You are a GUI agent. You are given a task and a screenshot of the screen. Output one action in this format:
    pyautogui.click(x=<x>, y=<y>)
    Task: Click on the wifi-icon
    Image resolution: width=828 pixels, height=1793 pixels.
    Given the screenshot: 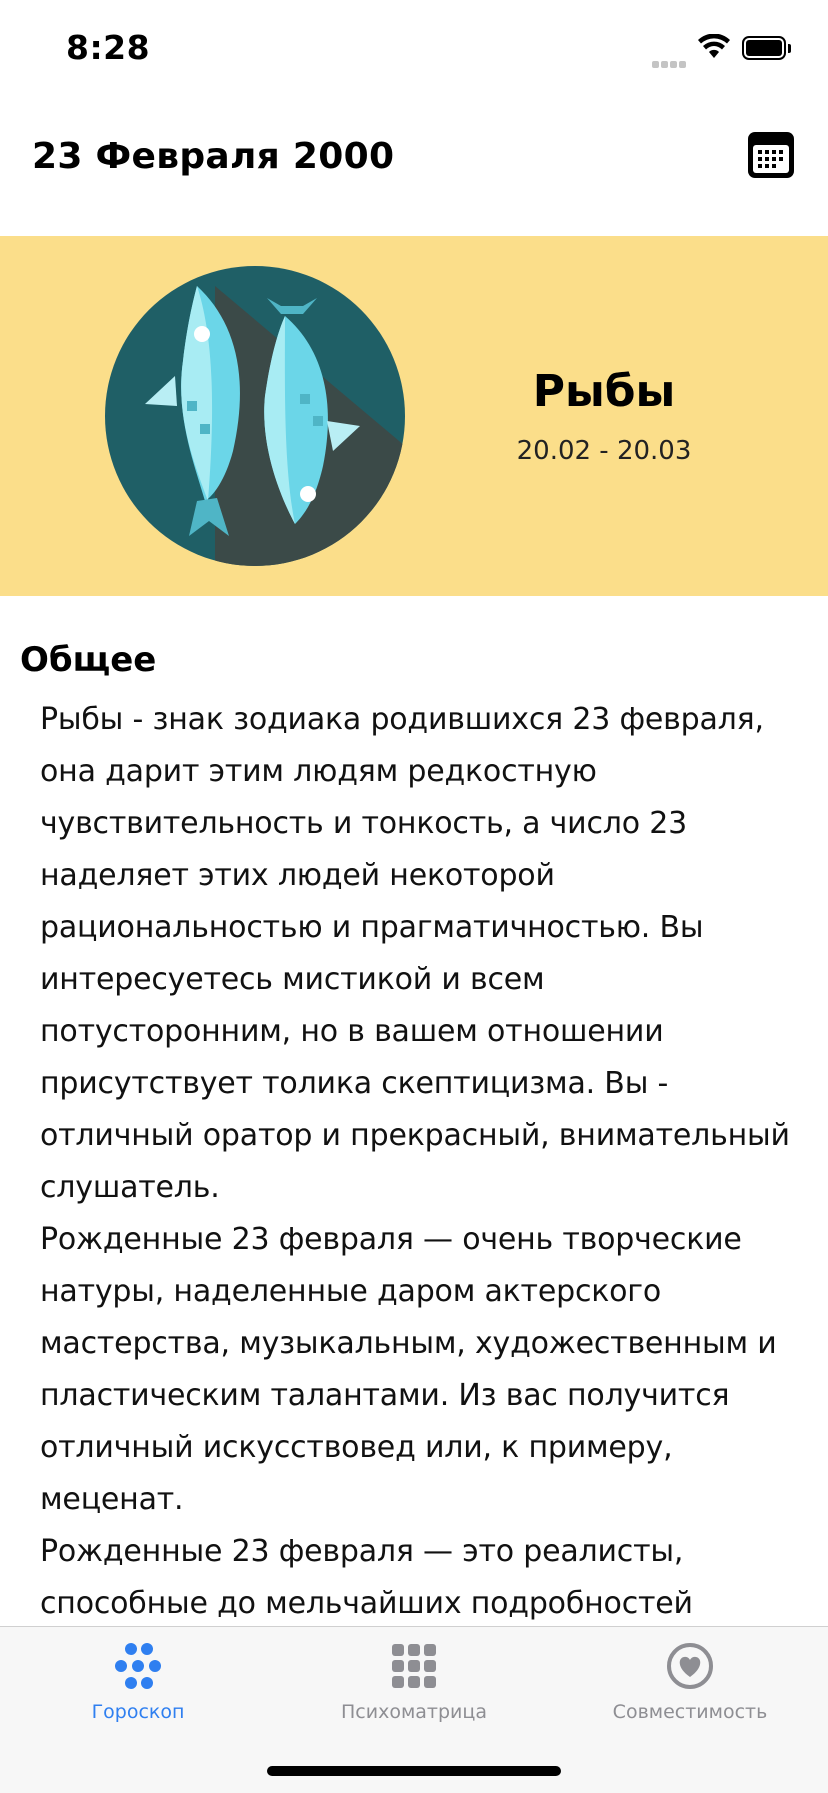 What is the action you would take?
    pyautogui.click(x=714, y=46)
    